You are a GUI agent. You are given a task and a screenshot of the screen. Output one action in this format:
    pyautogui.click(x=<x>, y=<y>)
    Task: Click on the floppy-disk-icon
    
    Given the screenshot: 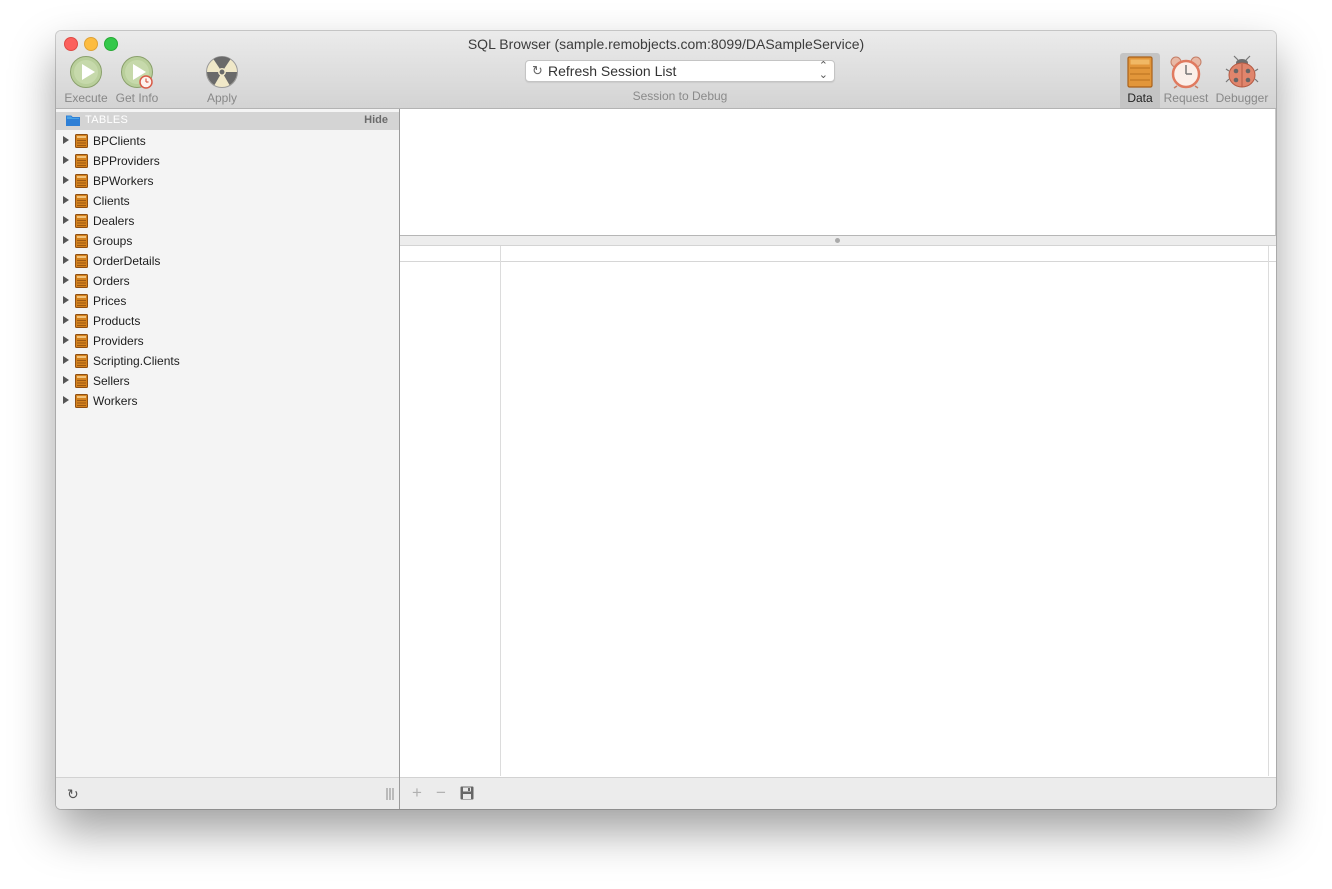 What is the action you would take?
    pyautogui.click(x=467, y=793)
    